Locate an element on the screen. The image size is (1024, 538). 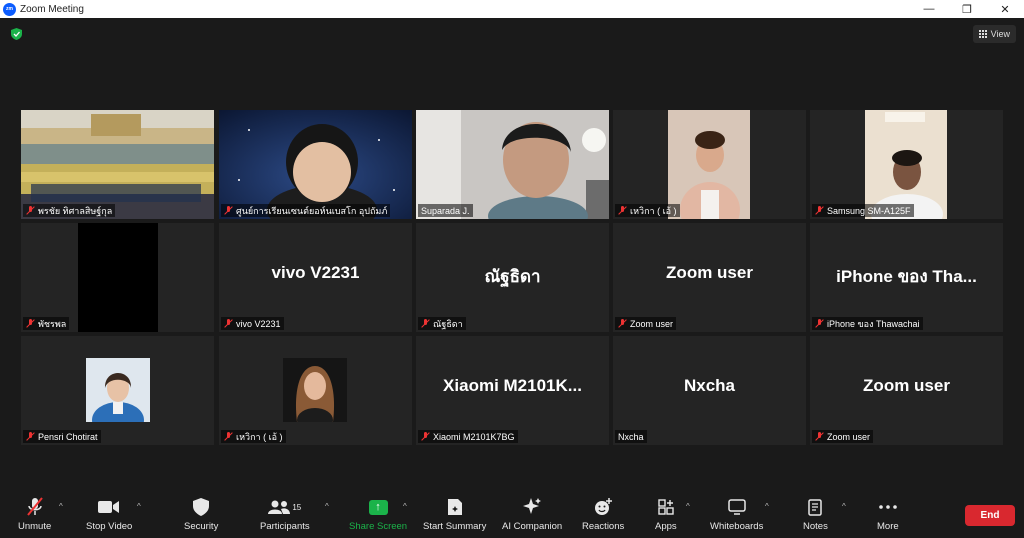
participant-tile: iPhone ของ Tha... iPhone ของ Thawachai is located at coordinates (906, 277).